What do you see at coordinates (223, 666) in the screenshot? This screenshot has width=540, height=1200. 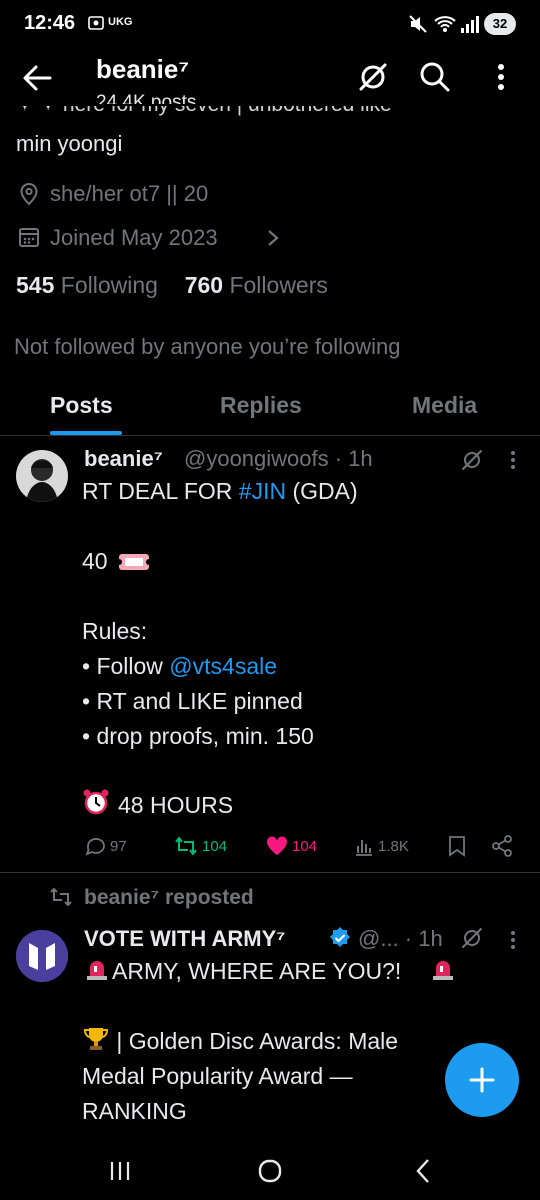 I see `mention-link: @vts4sale` at bounding box center [223, 666].